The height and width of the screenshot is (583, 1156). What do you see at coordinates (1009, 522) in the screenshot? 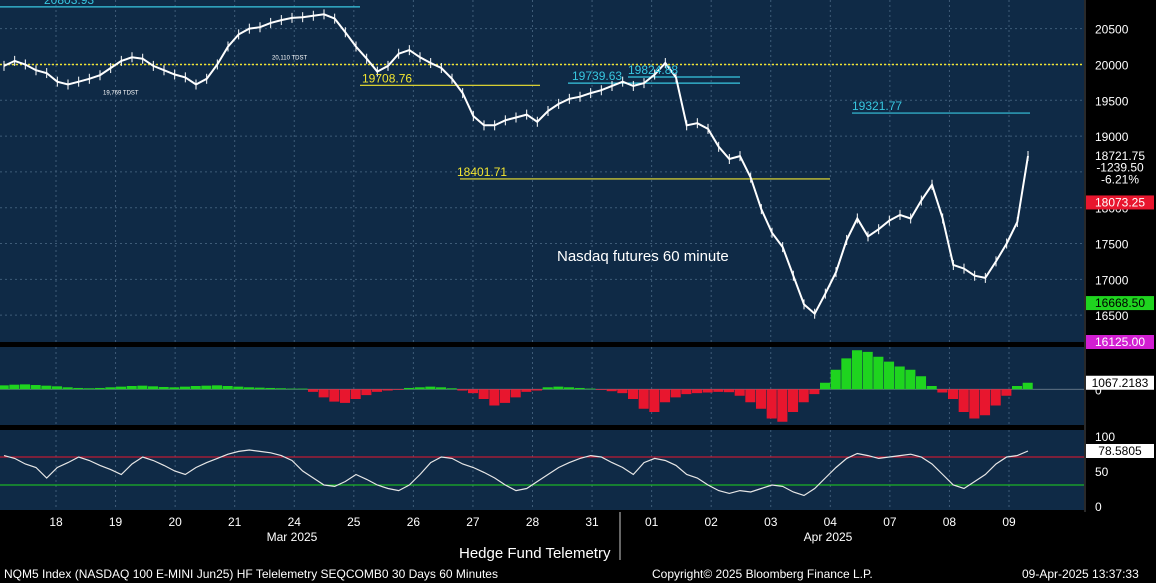
I see `x-tick-label: 09` at bounding box center [1009, 522].